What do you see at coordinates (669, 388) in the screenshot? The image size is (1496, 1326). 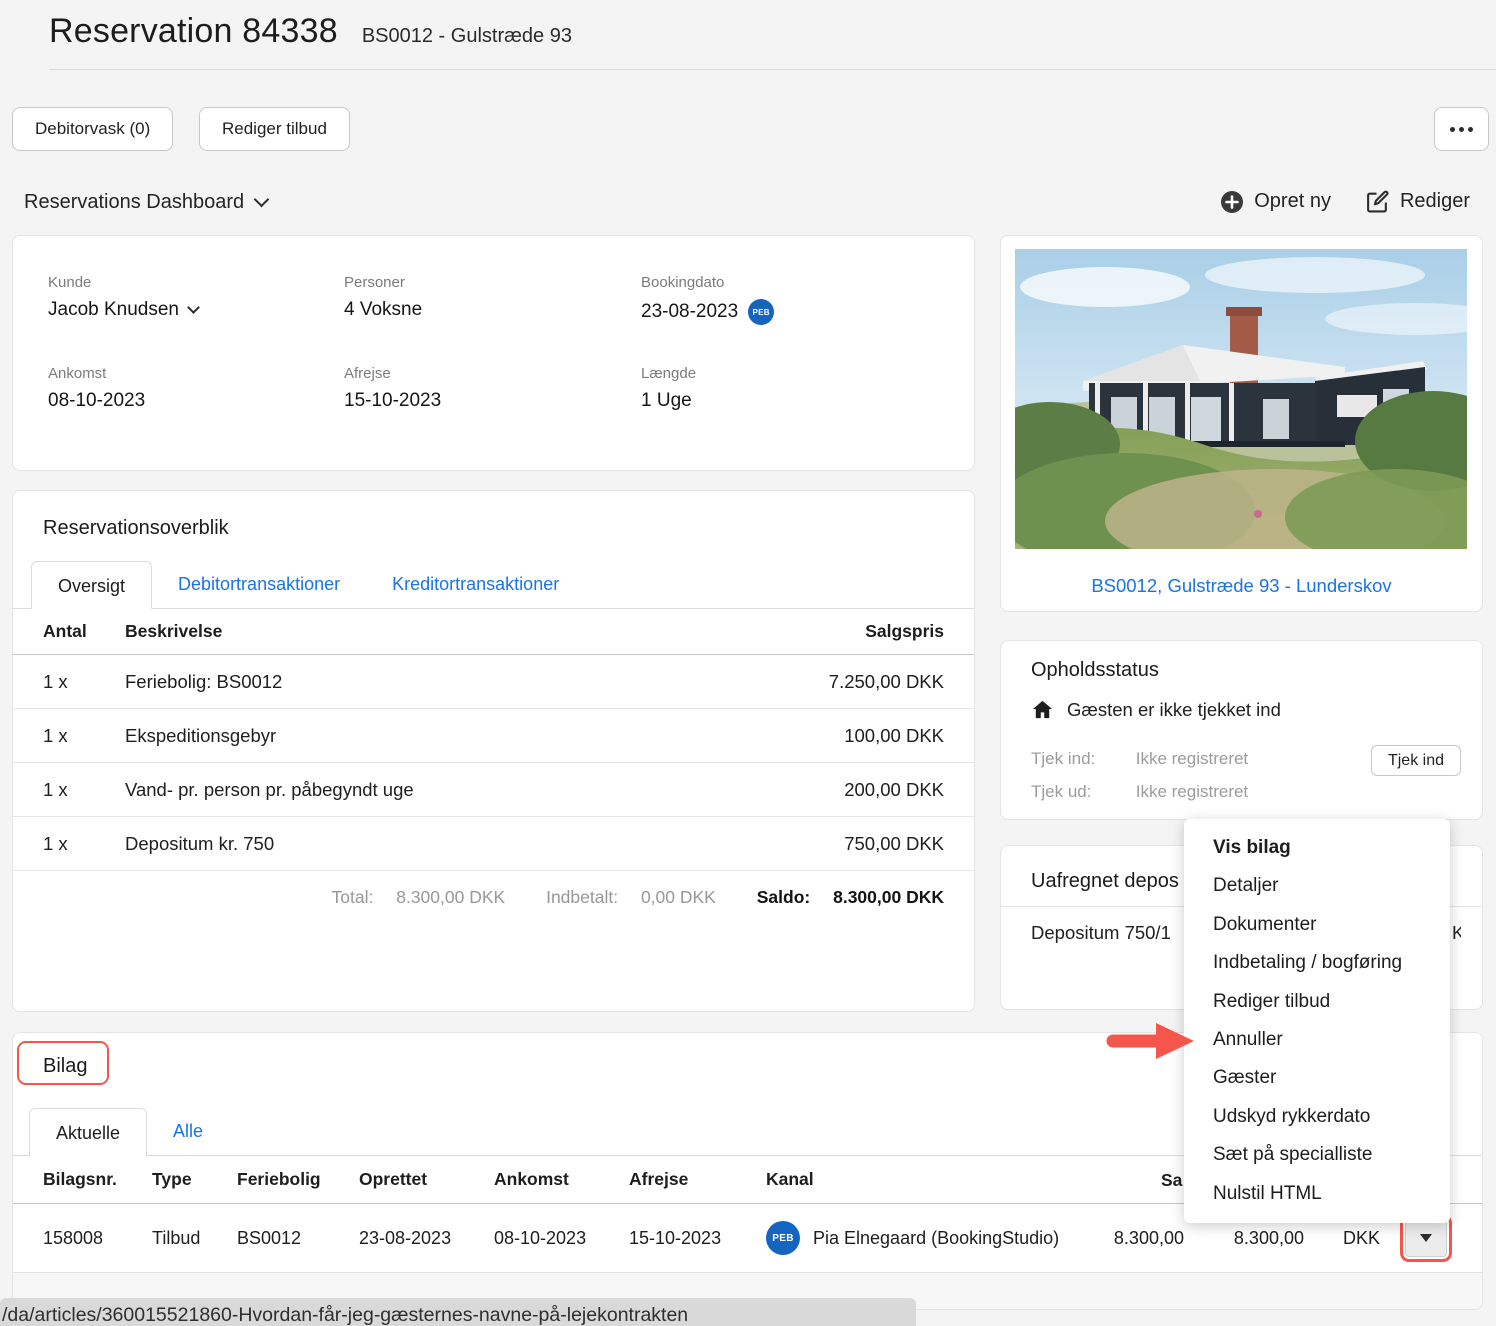 I see `field-laengde: Længde 1 Uge` at bounding box center [669, 388].